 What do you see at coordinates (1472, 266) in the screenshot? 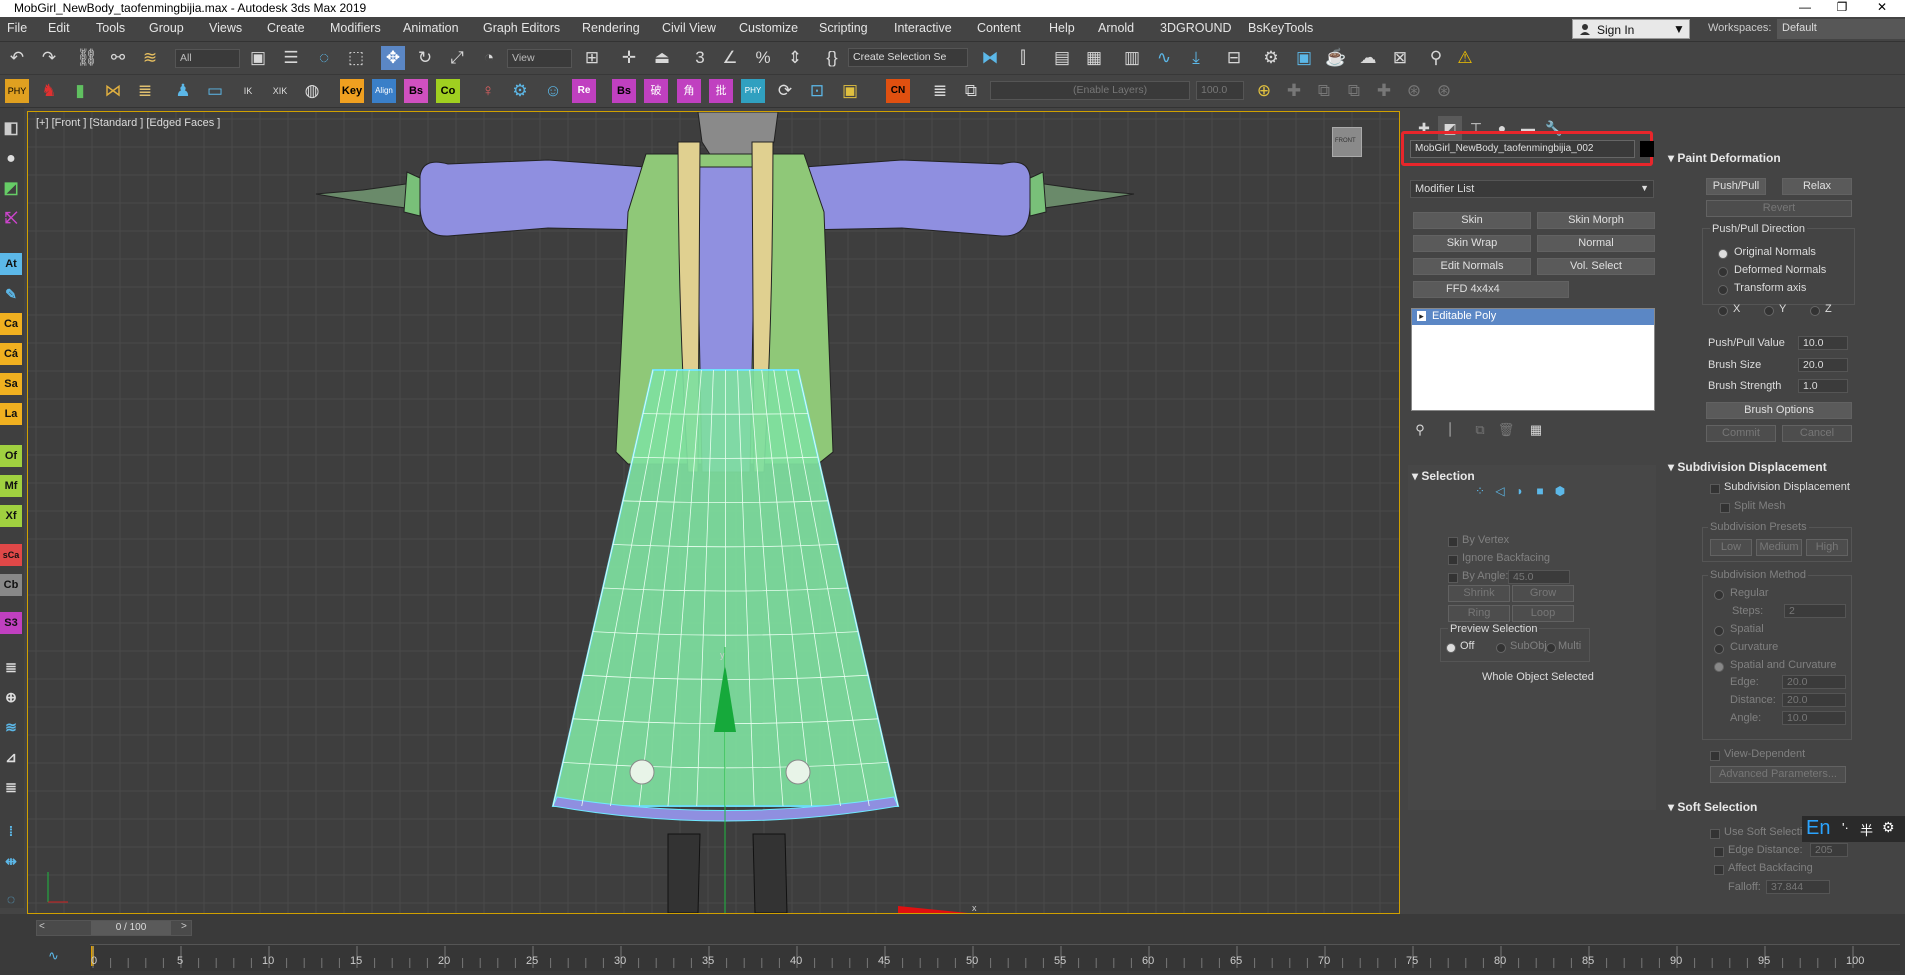
I see `edit-normals-button: Edit Normals` at bounding box center [1472, 266].